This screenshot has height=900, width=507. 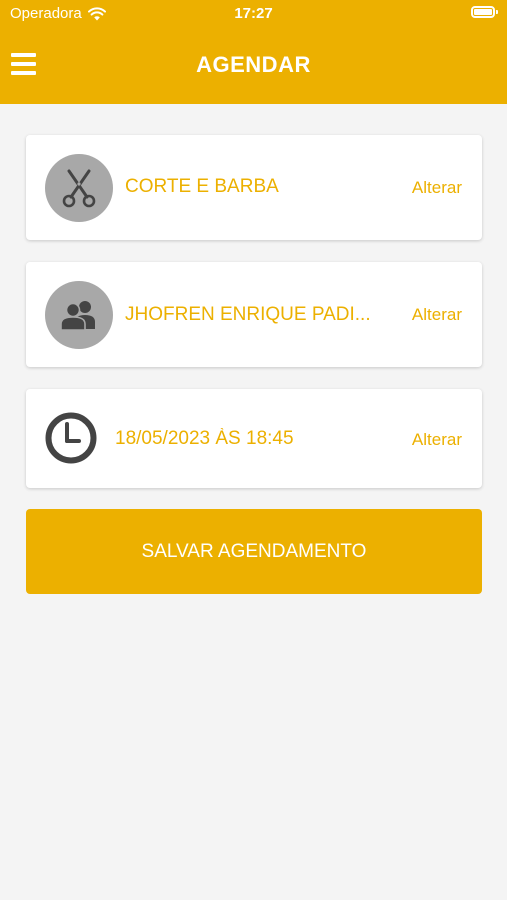 What do you see at coordinates (437, 188) in the screenshot?
I see `change-service-link: Alterar` at bounding box center [437, 188].